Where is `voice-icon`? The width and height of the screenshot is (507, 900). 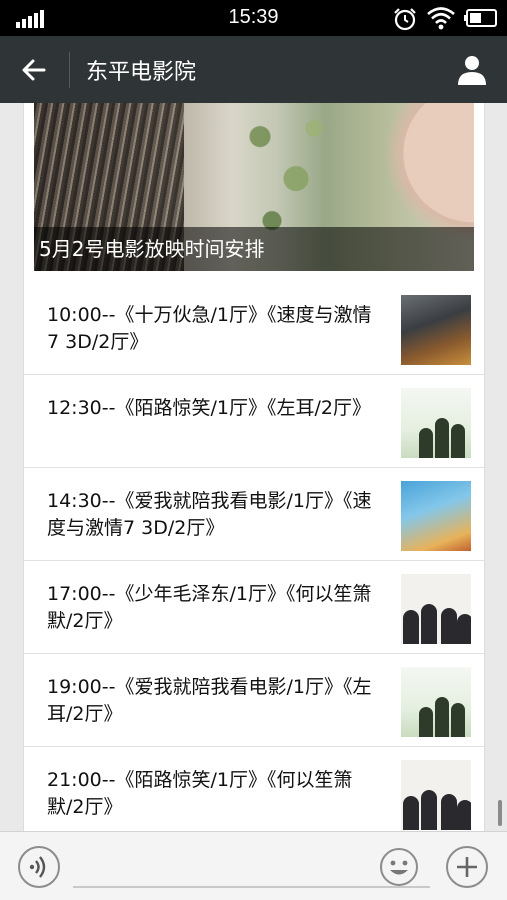 voice-icon is located at coordinates (37, 867).